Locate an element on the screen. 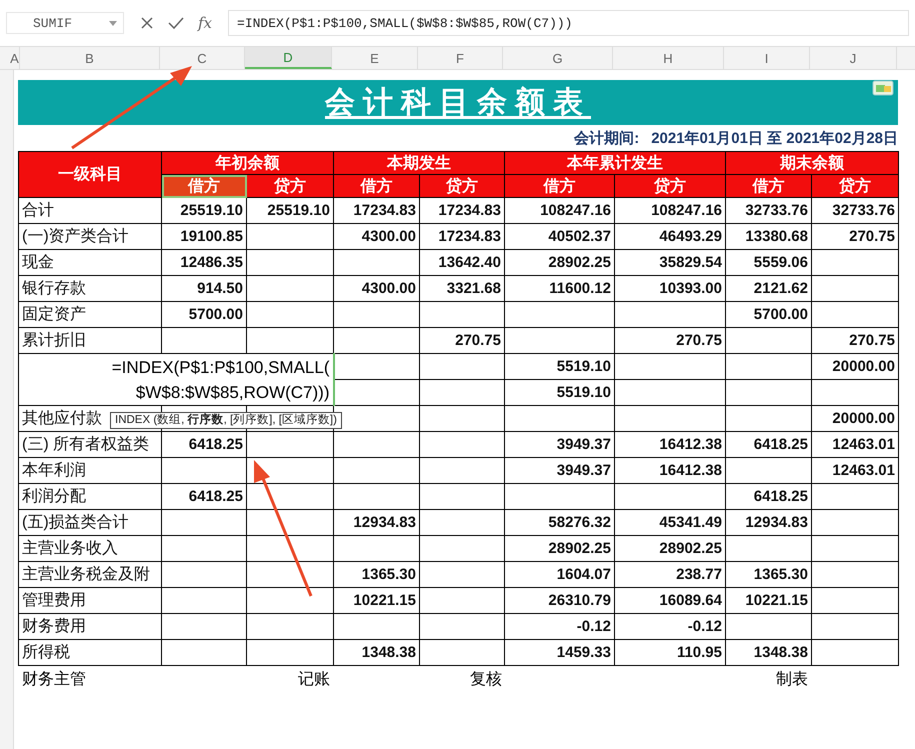  table-cell: 1459.33 is located at coordinates (583, 652).